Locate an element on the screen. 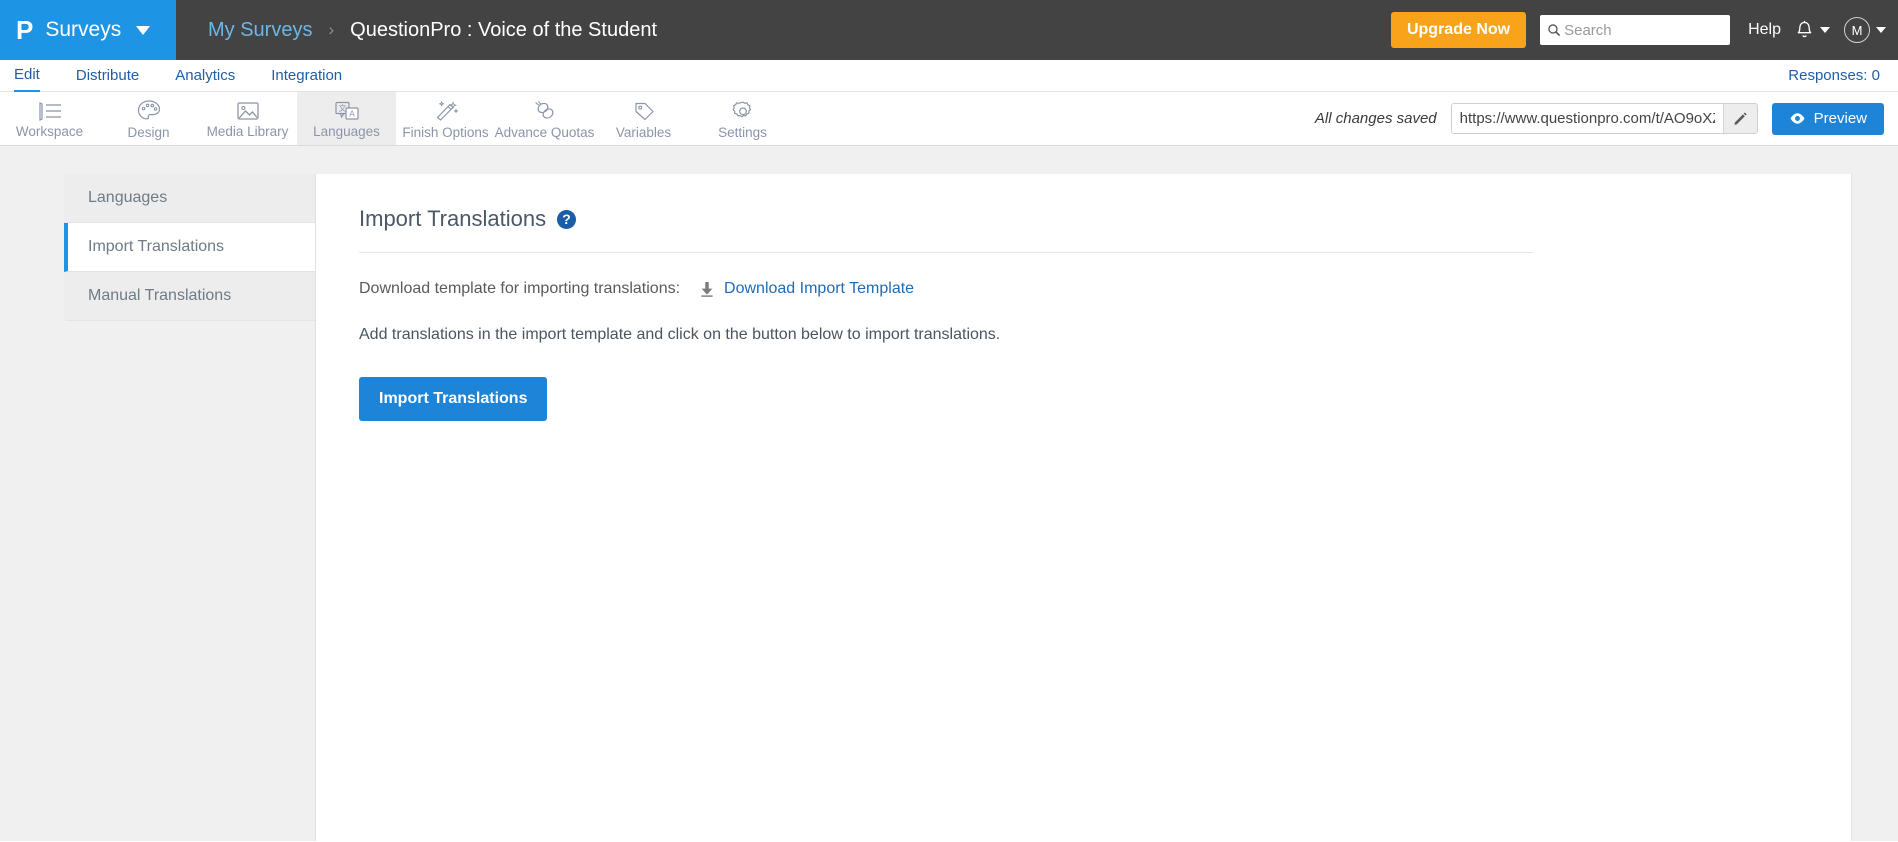 This screenshot has height=842, width=1898. sidebar-item-label: Manual Translations is located at coordinates (160, 295).